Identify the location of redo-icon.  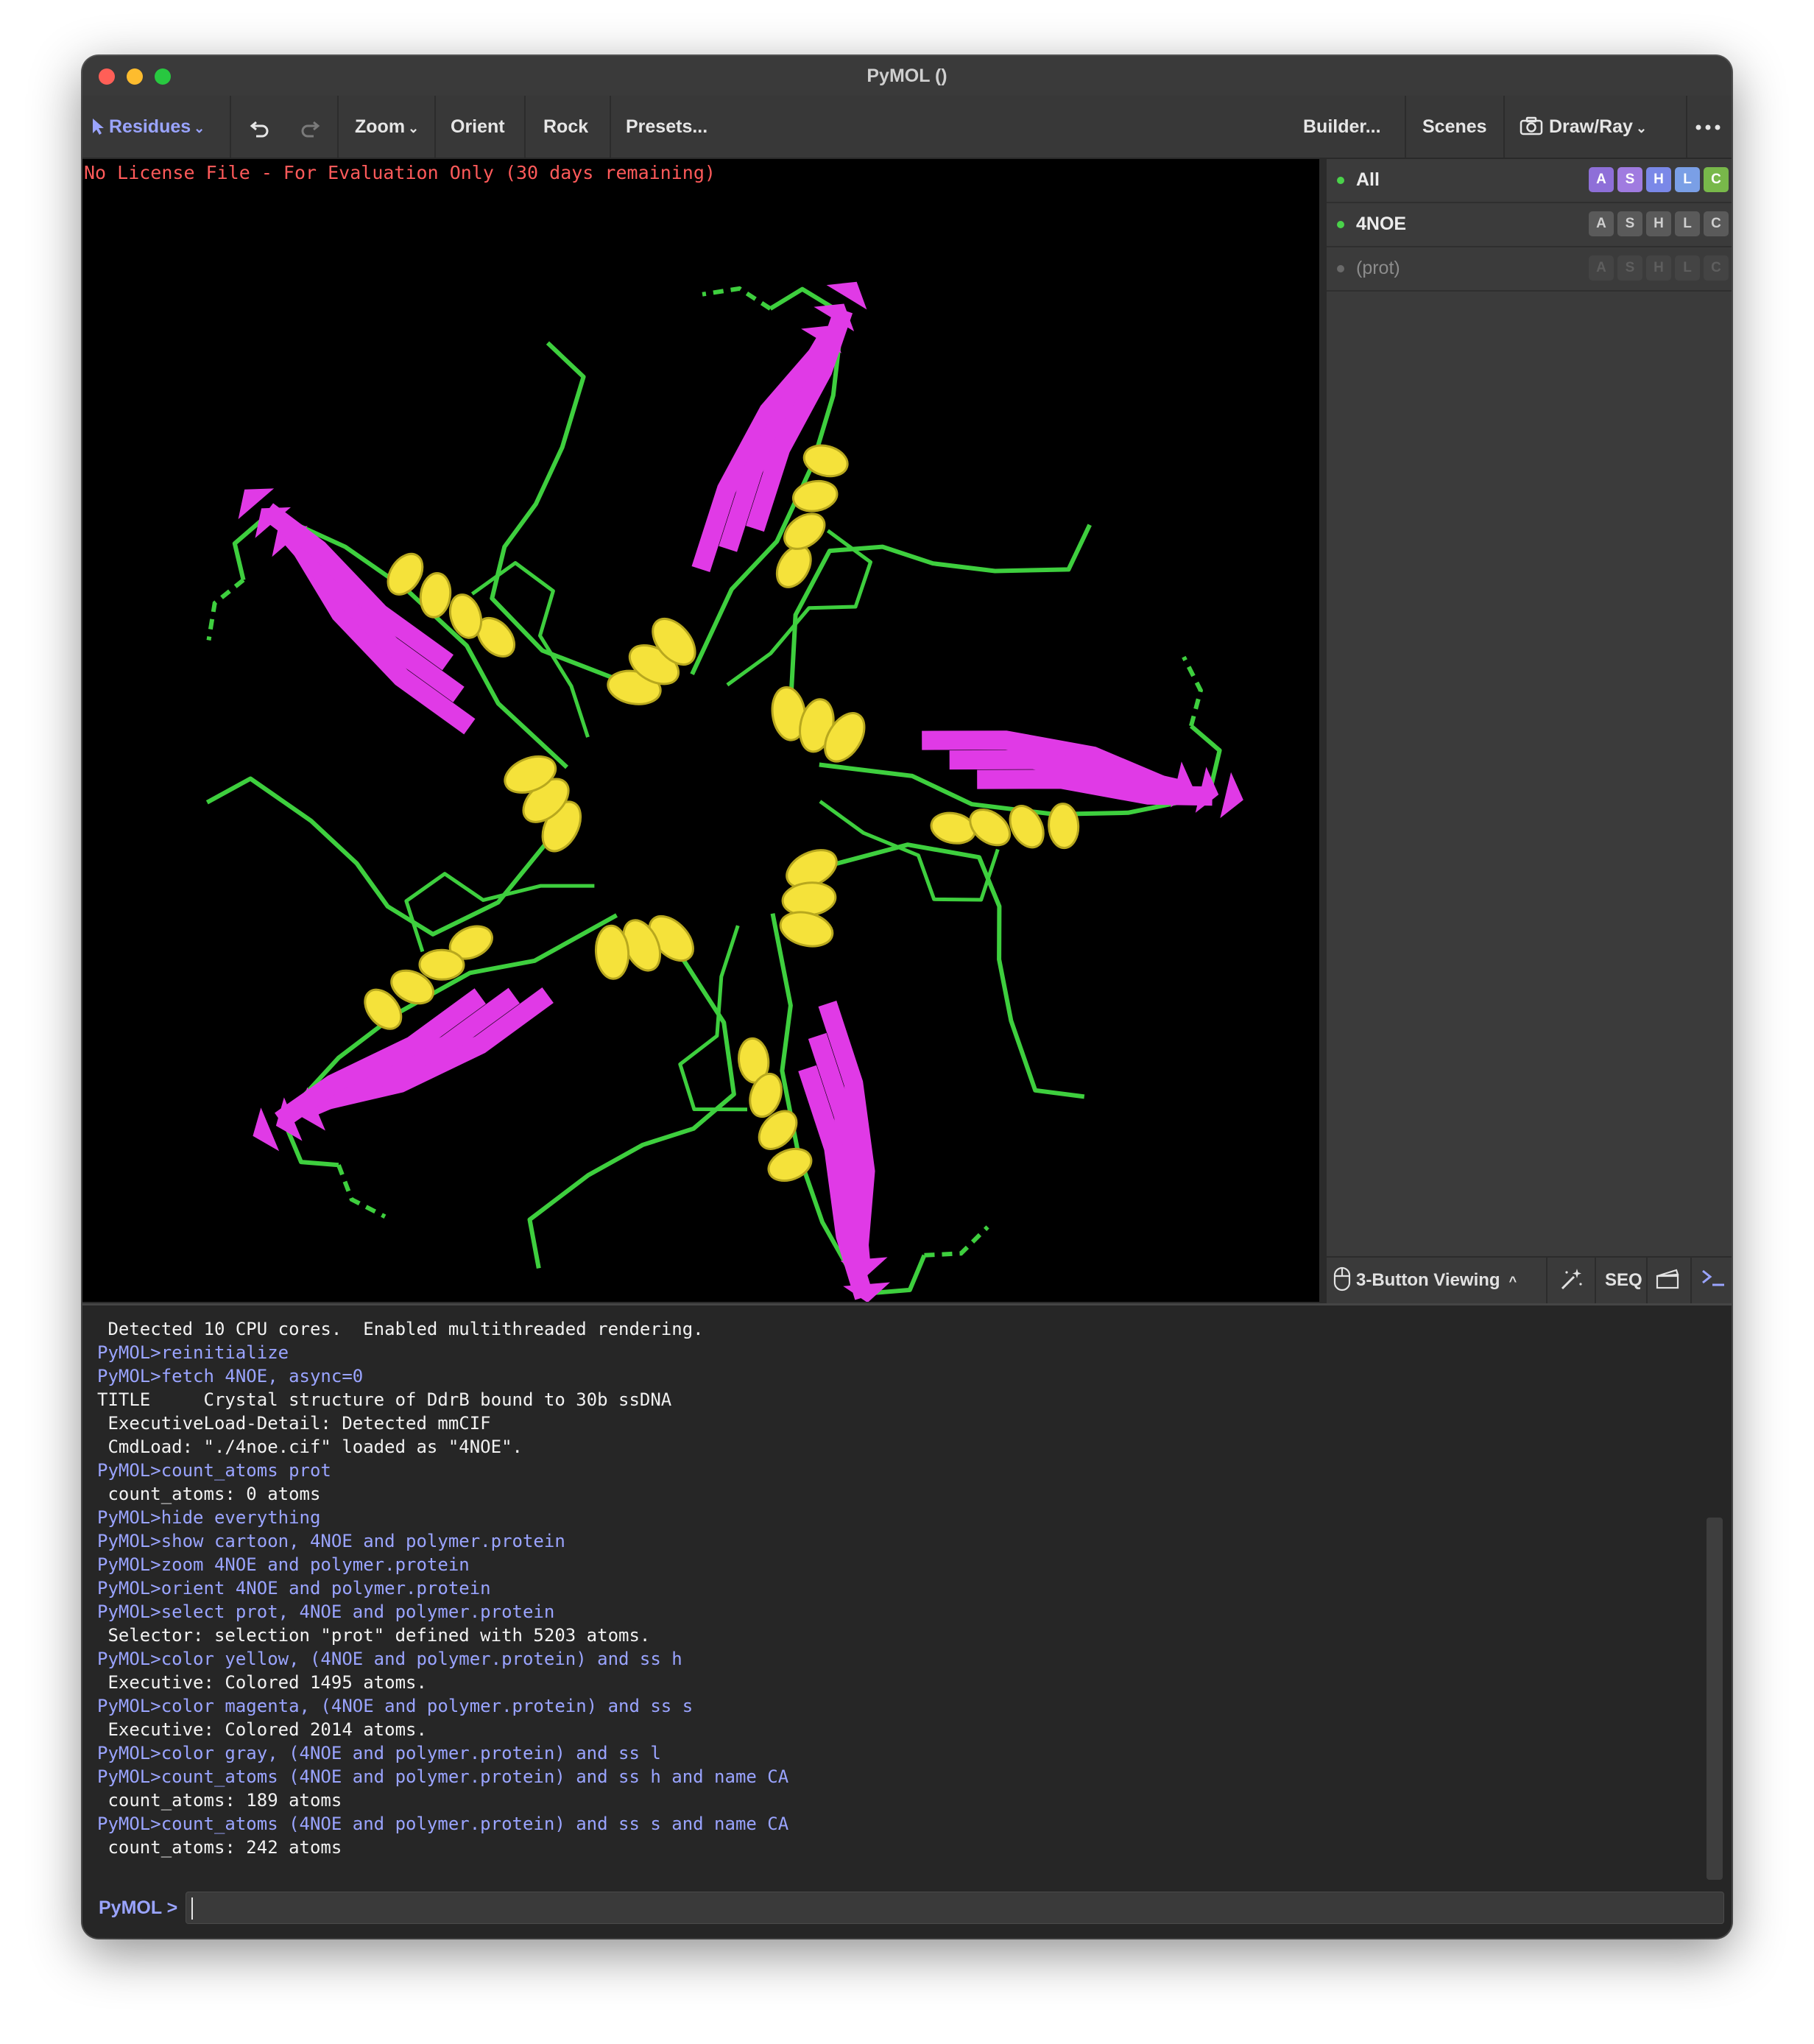
(310, 129).